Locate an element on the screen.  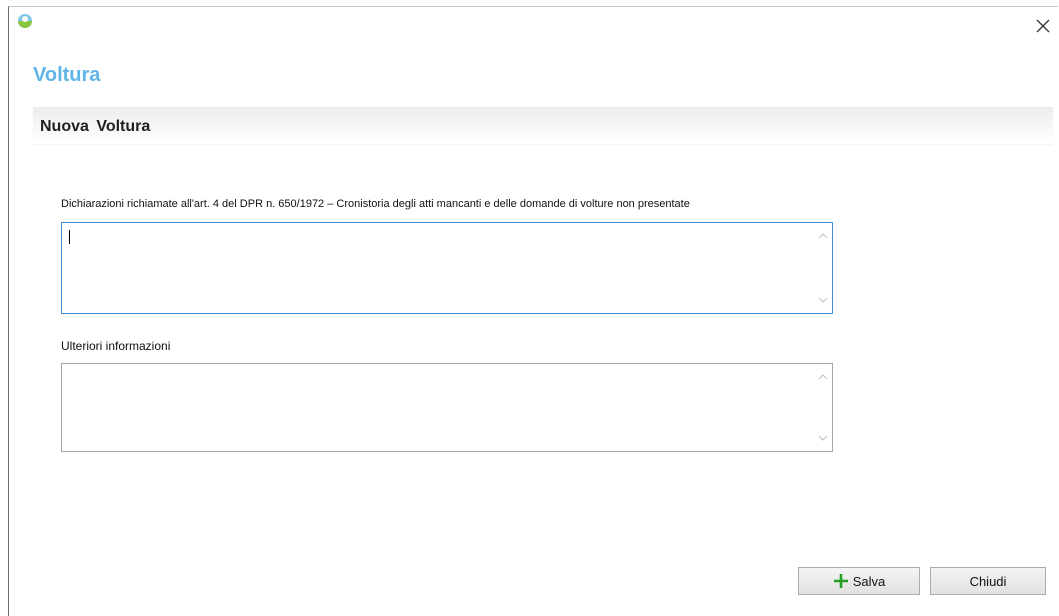
save-button-label: Salva is located at coordinates (869, 581).